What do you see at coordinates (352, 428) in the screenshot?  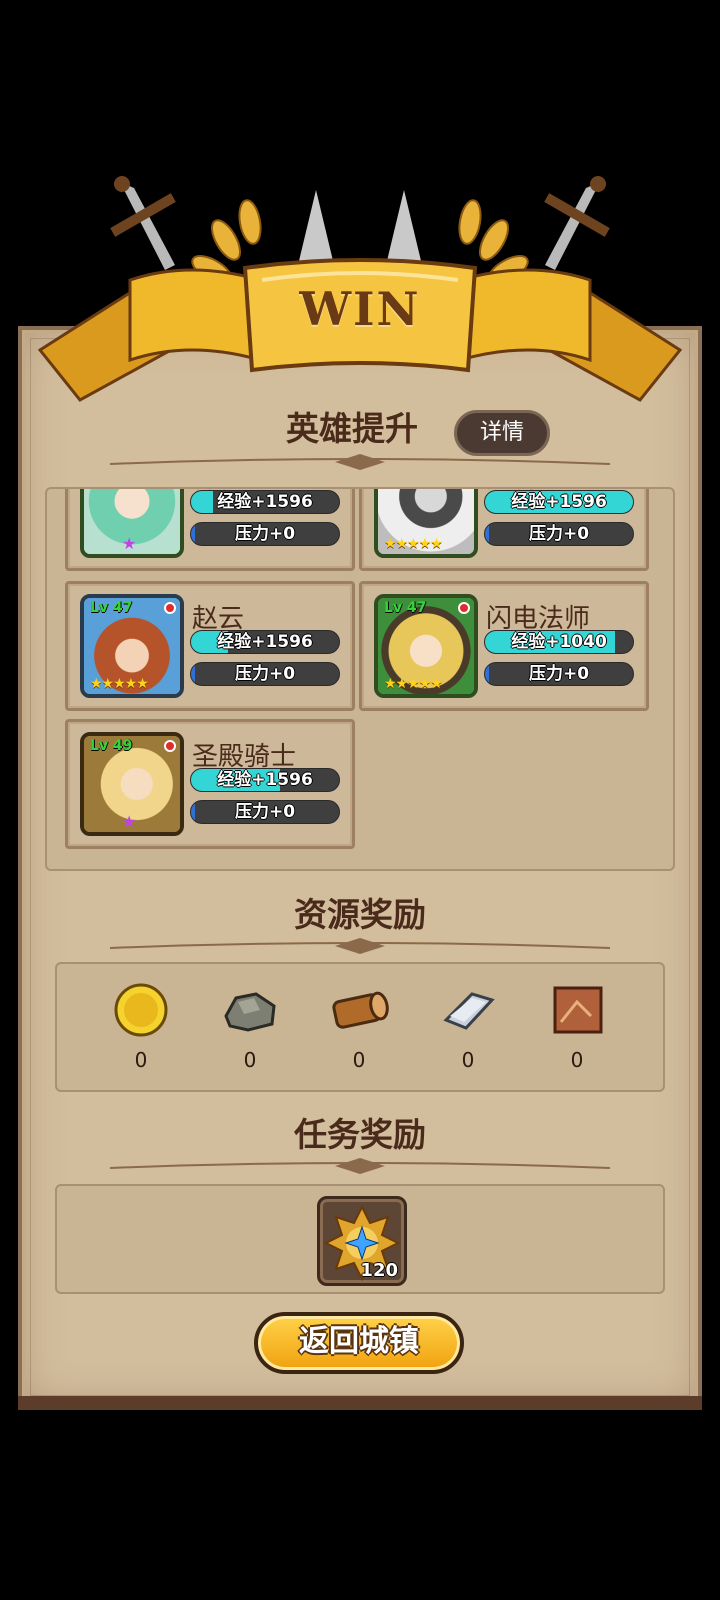 I see `hero-section-title: 英雄提升` at bounding box center [352, 428].